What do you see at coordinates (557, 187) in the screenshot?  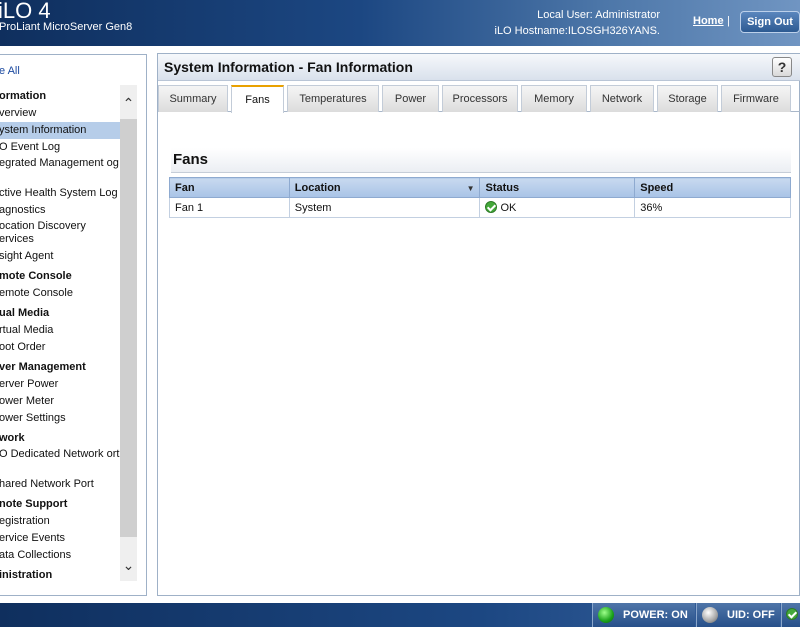 I see `column-header-status: Status` at bounding box center [557, 187].